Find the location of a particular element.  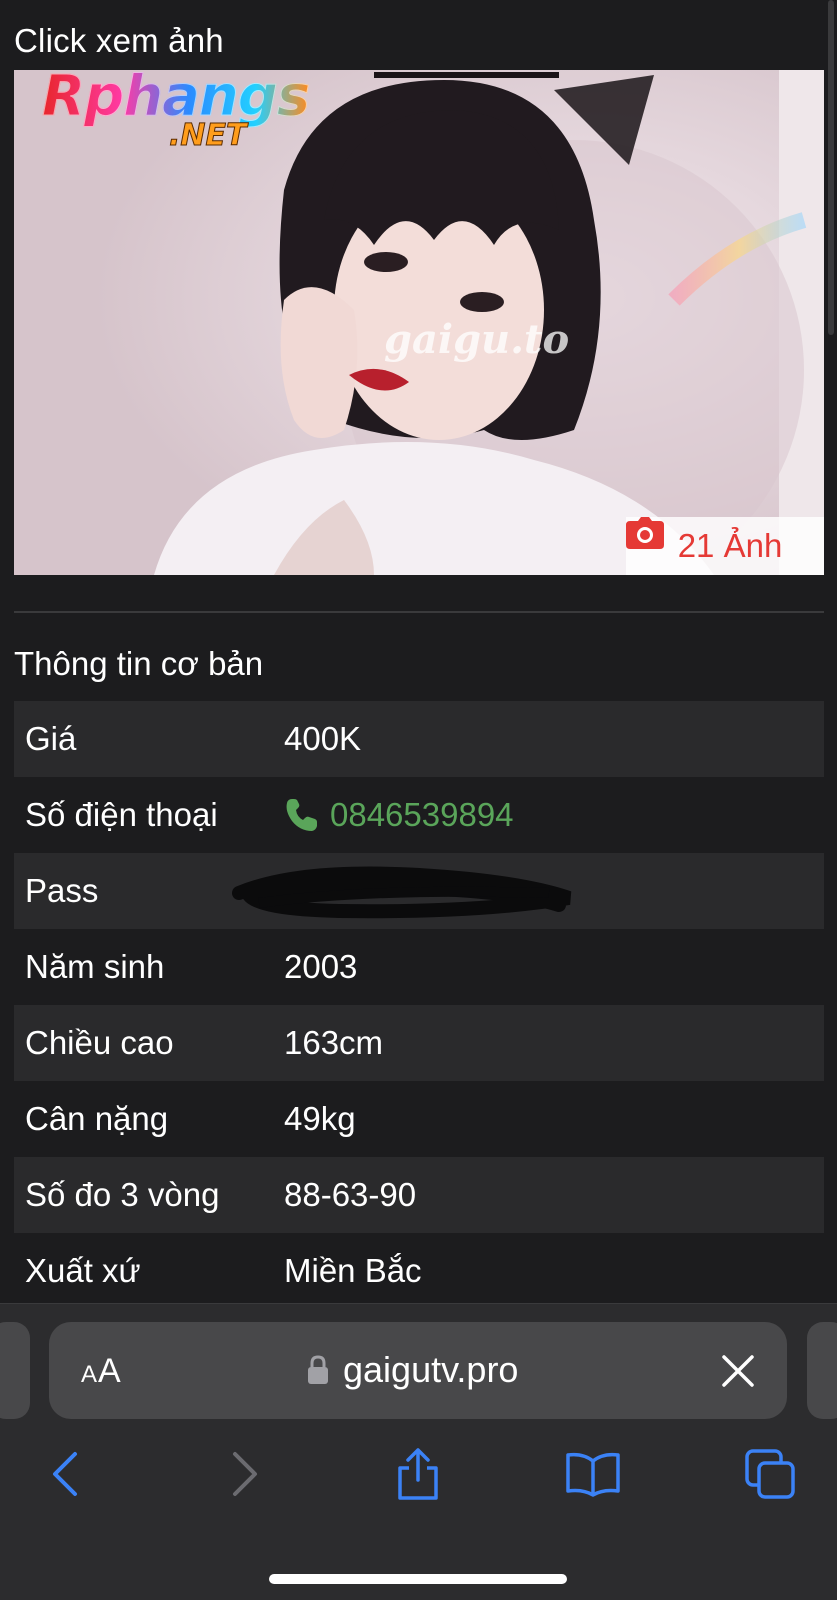

page-settings-button: AA is located at coordinates (101, 1371).